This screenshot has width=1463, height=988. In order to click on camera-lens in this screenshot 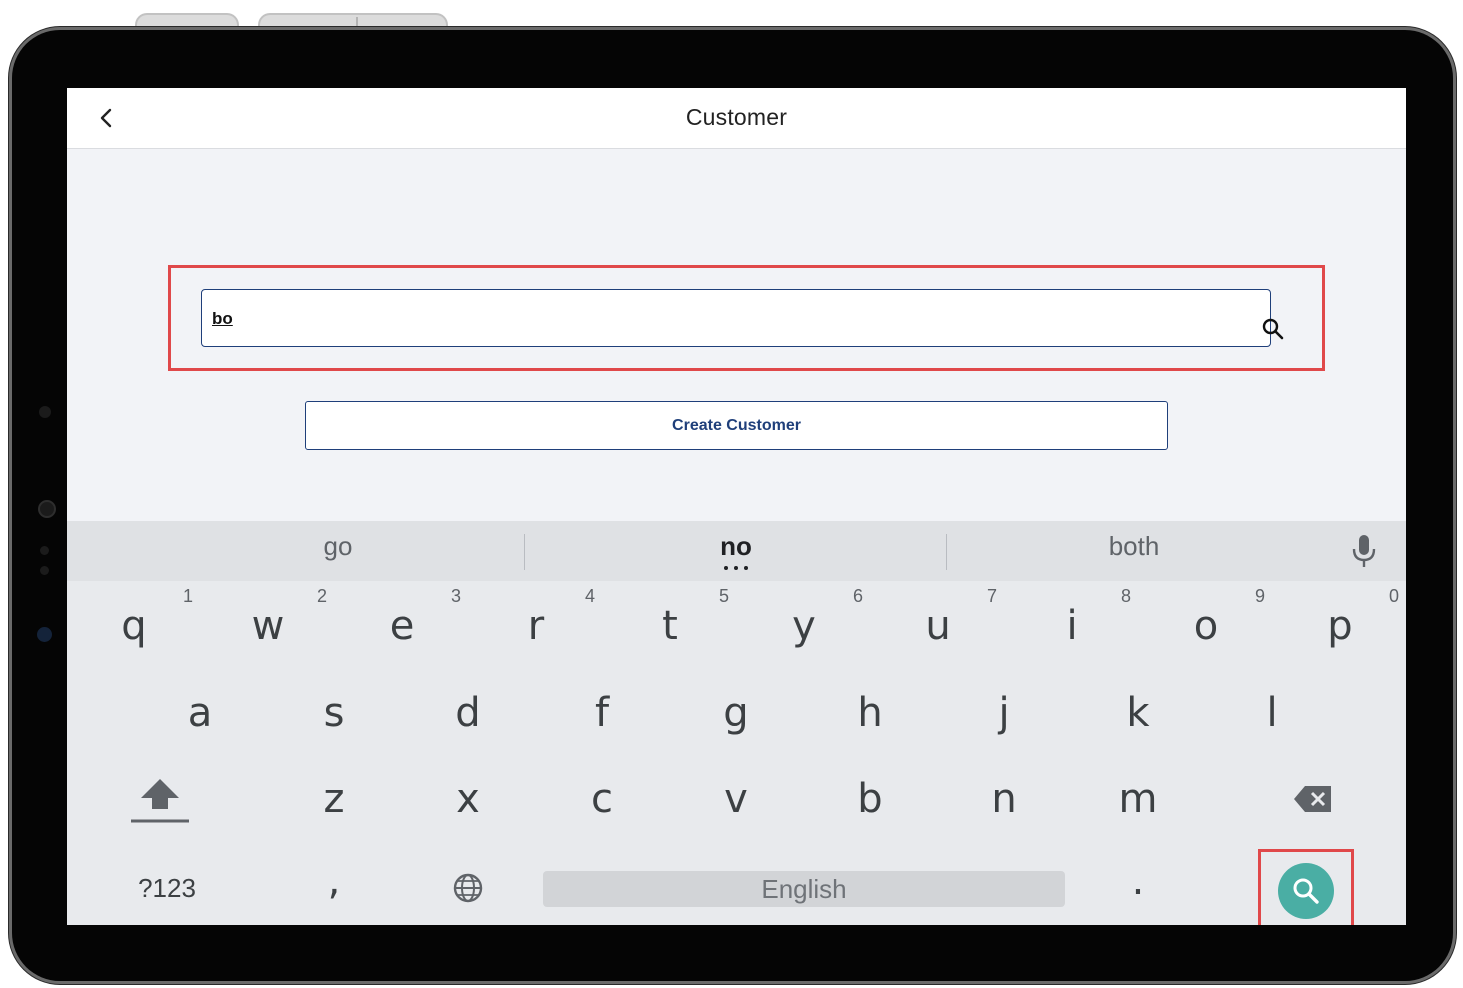, I will do `click(47, 509)`.